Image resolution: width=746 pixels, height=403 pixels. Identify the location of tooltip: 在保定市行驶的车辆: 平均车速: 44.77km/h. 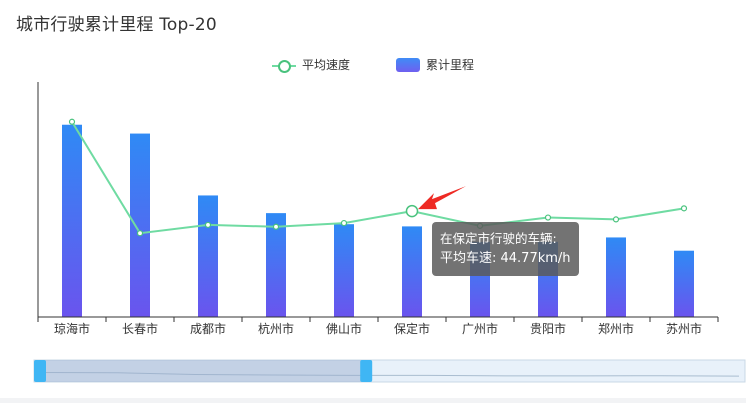
(505, 249).